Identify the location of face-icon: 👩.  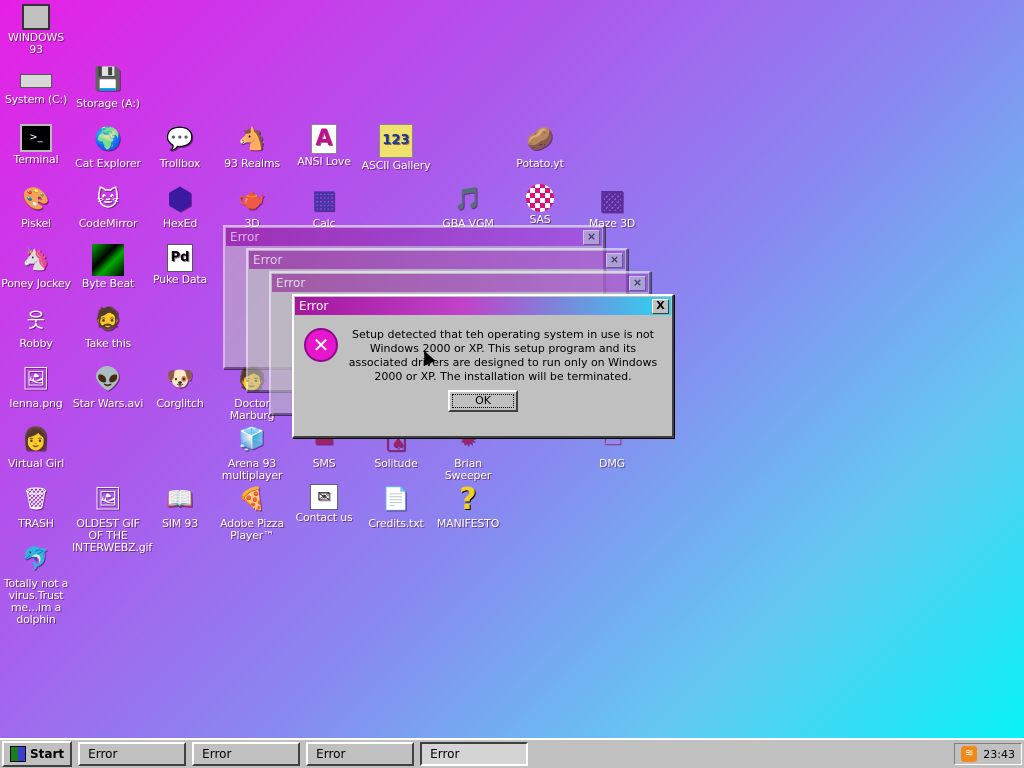
(36, 439).